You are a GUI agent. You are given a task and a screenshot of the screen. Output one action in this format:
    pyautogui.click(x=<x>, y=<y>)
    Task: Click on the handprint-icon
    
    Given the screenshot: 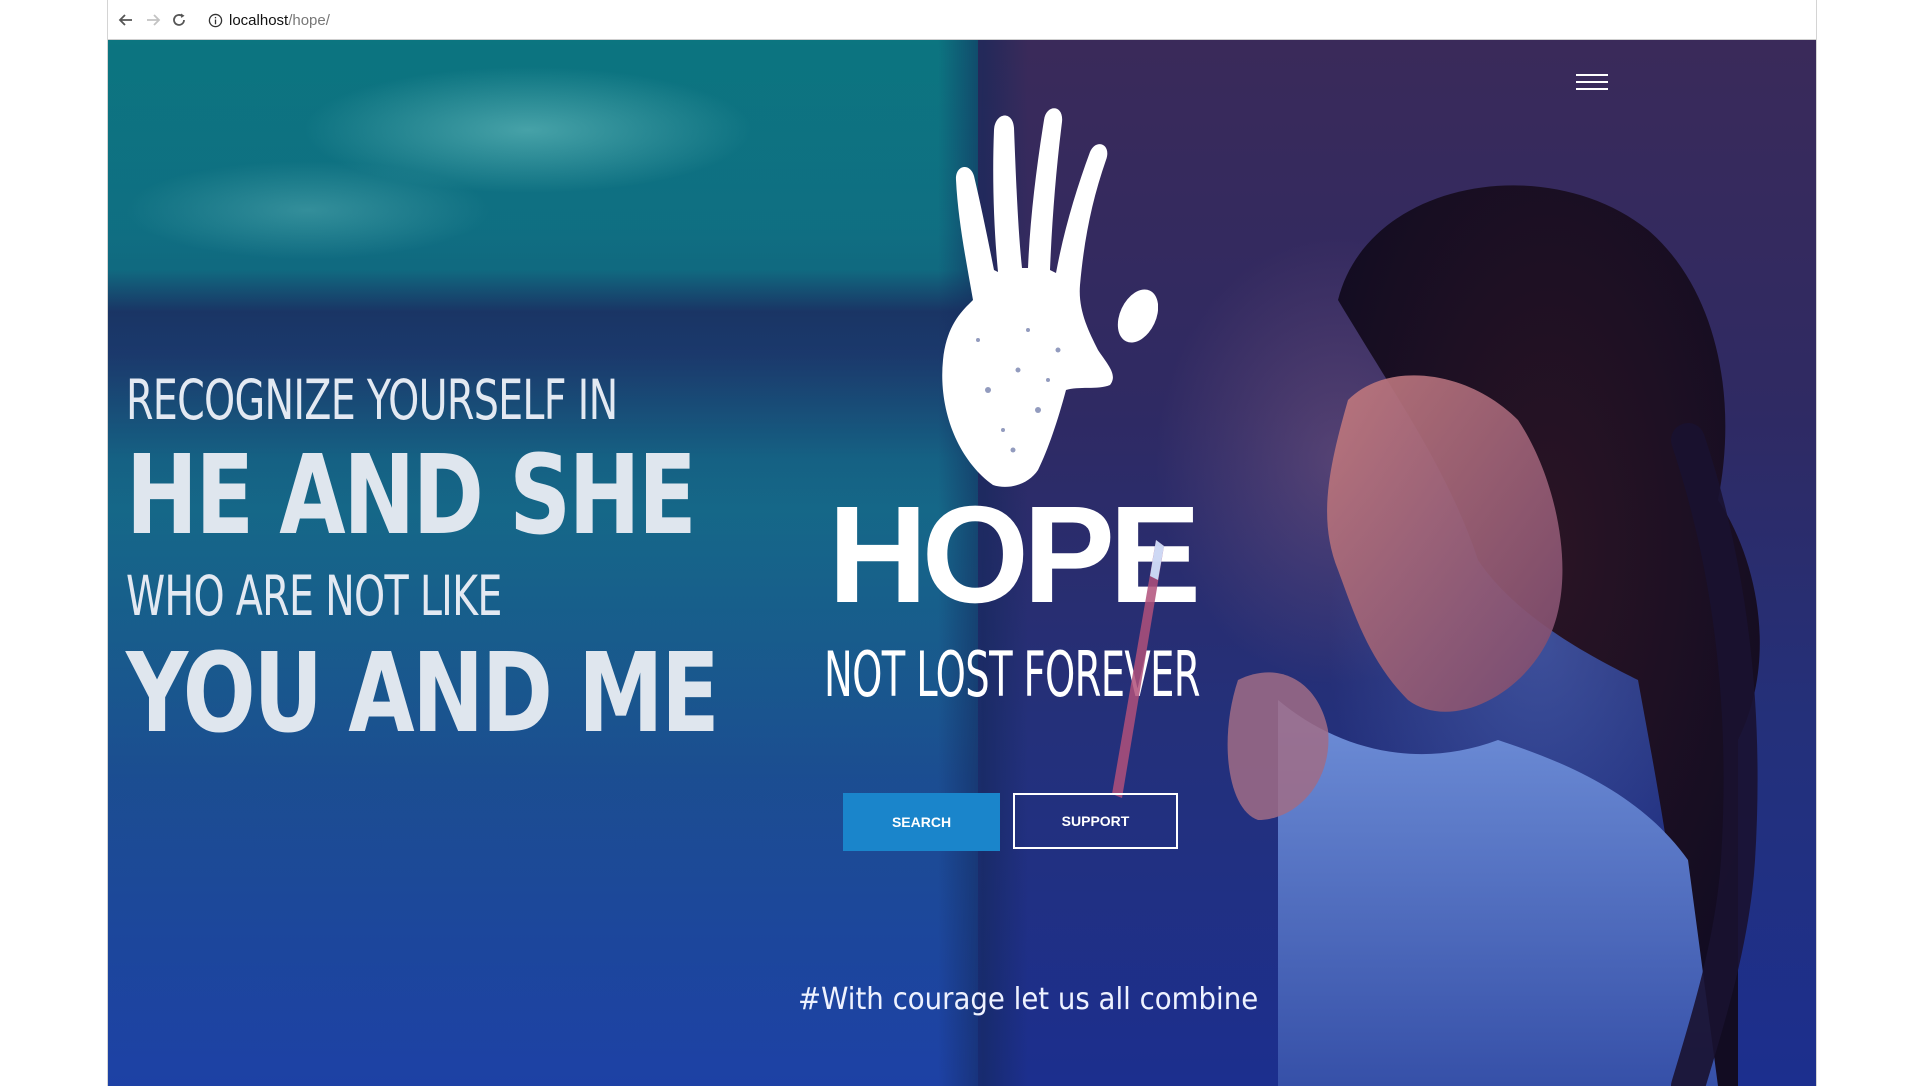 What is the action you would take?
    pyautogui.click(x=1050, y=297)
    